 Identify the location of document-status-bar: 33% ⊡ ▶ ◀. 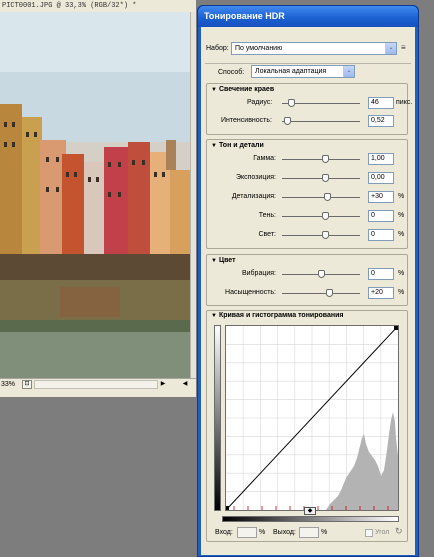
(98, 384).